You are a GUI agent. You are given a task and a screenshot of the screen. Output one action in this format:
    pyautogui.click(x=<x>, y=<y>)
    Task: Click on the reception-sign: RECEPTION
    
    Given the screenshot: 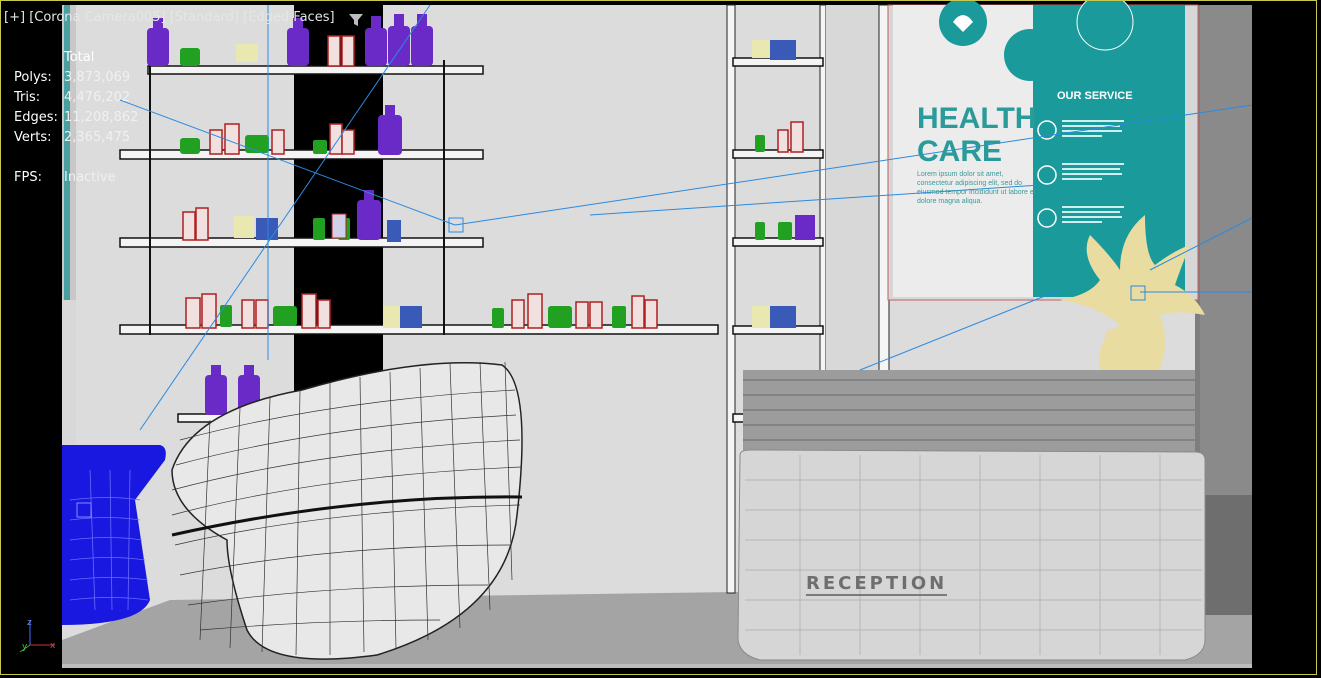 What is the action you would take?
    pyautogui.click(x=877, y=584)
    